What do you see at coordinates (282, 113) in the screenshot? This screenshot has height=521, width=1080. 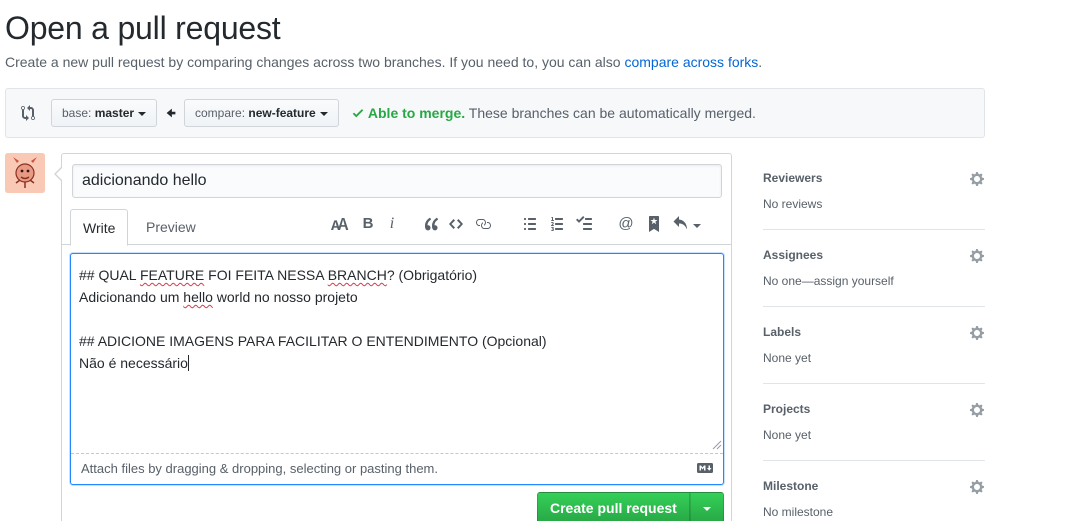 I see `compare-branch-name: new-feature` at bounding box center [282, 113].